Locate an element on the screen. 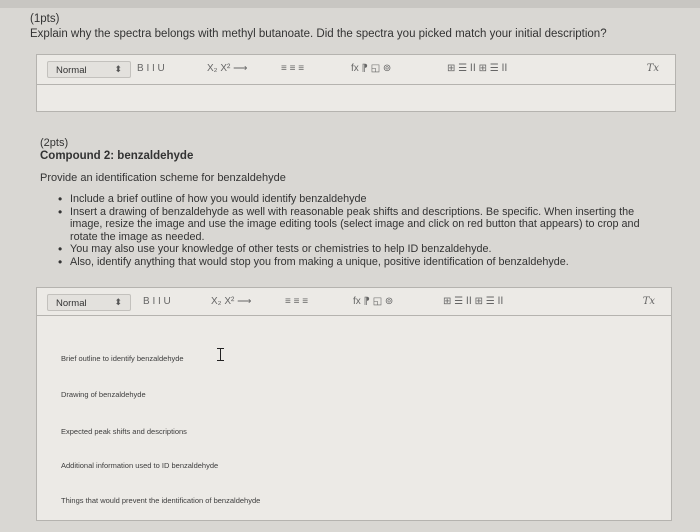 Image resolution: width=700 pixels, height=532 pixels. editor-1-body is located at coordinates (356, 98).